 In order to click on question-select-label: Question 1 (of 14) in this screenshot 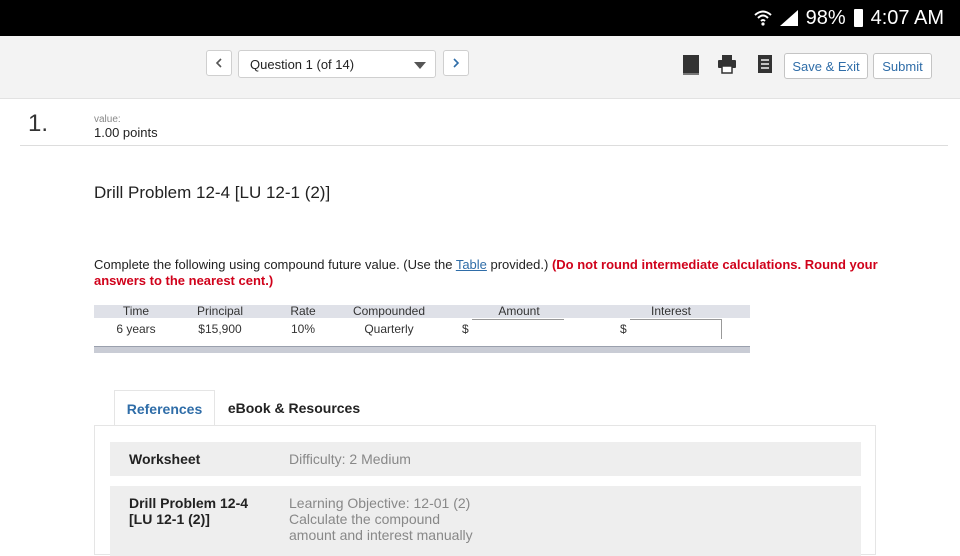, I will do `click(302, 64)`.